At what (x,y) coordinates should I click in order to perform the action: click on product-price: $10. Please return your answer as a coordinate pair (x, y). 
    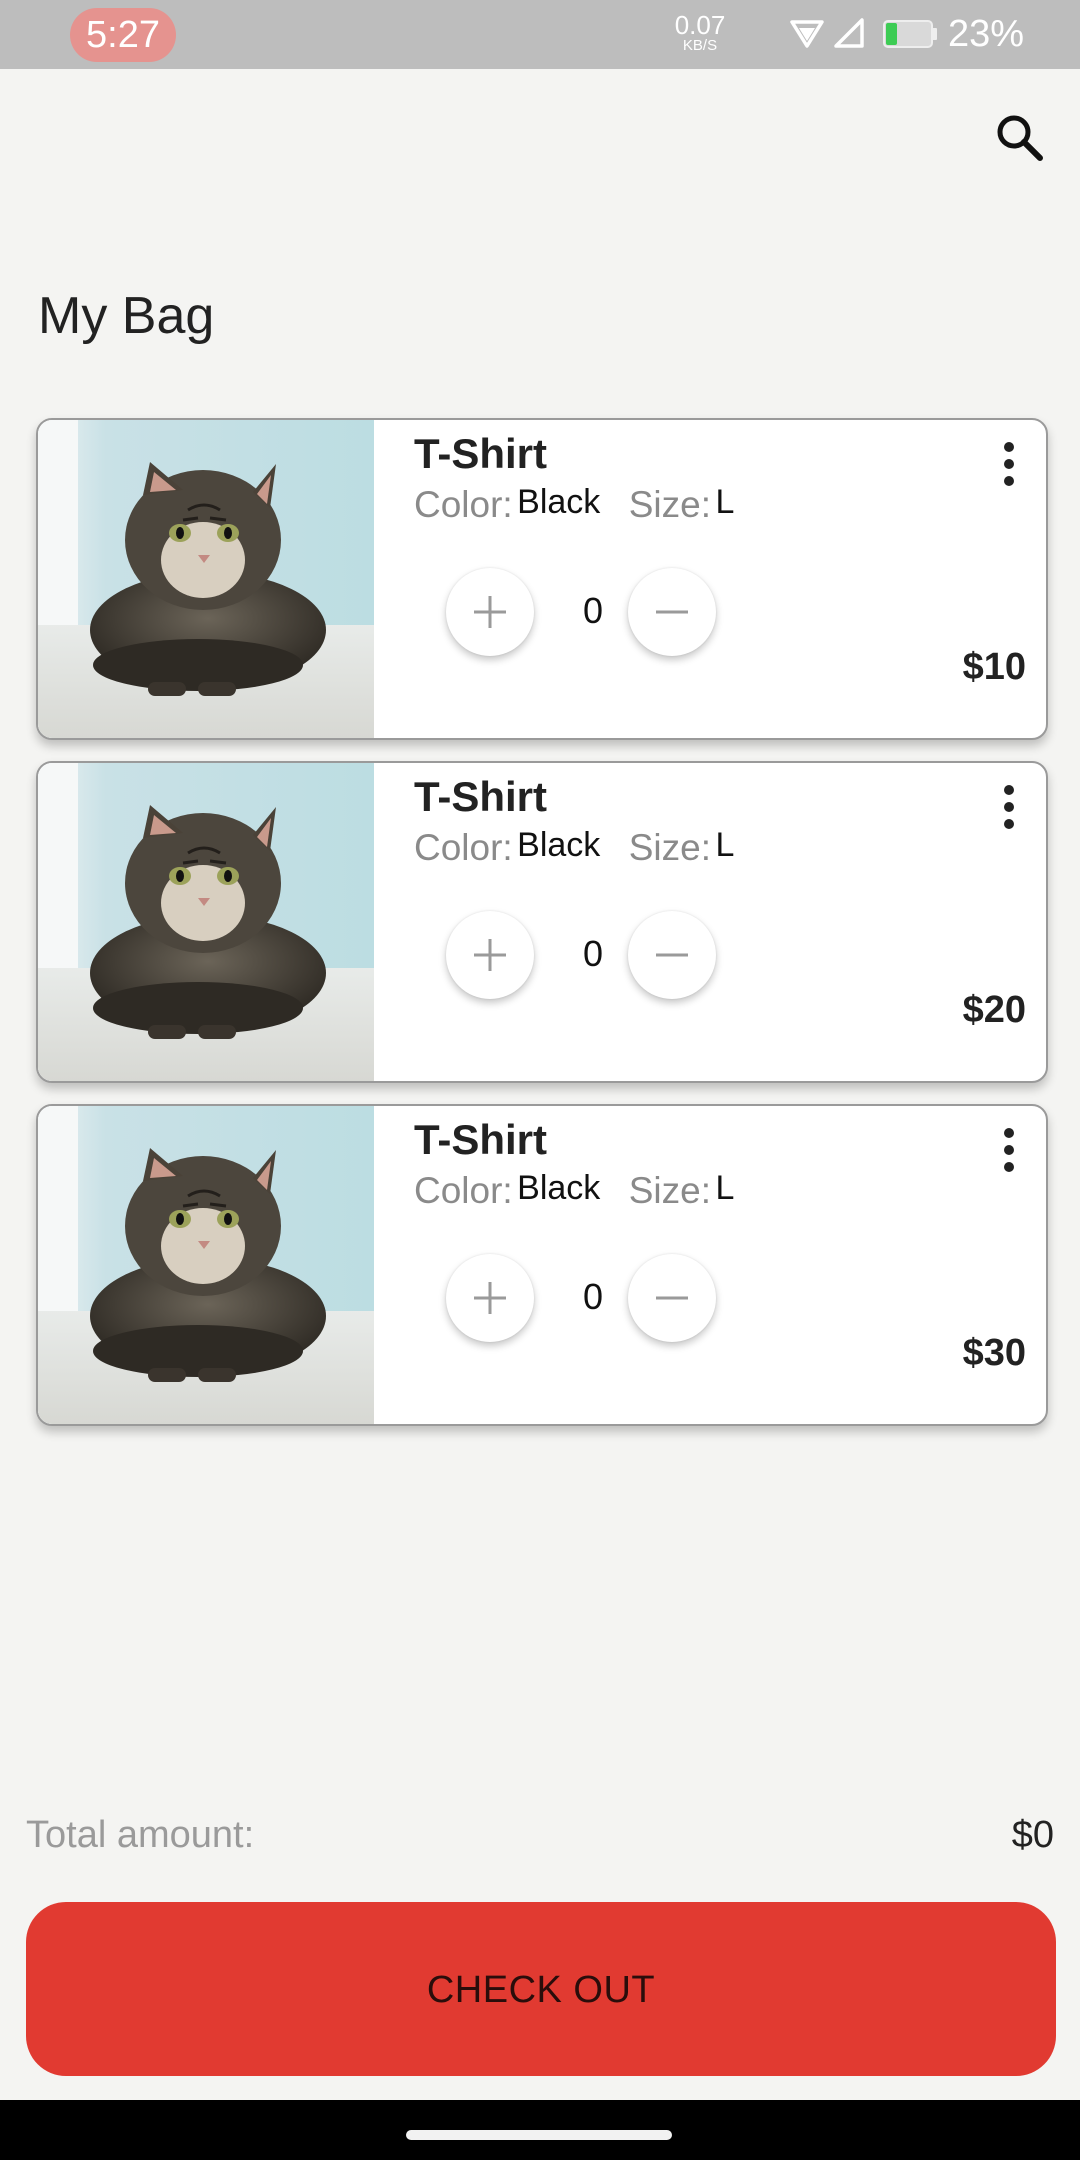
    Looking at the image, I should click on (994, 667).